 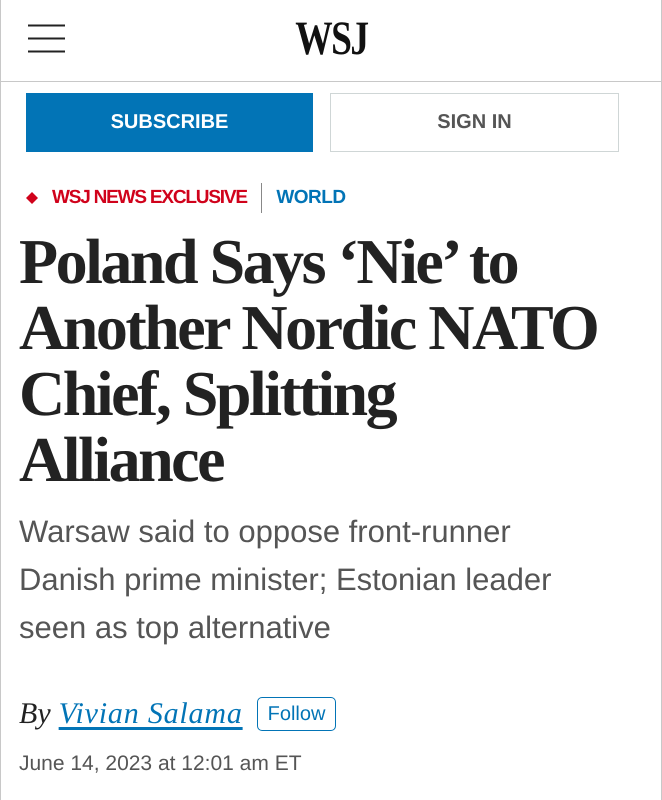 I want to click on menu-icon, so click(x=46, y=38).